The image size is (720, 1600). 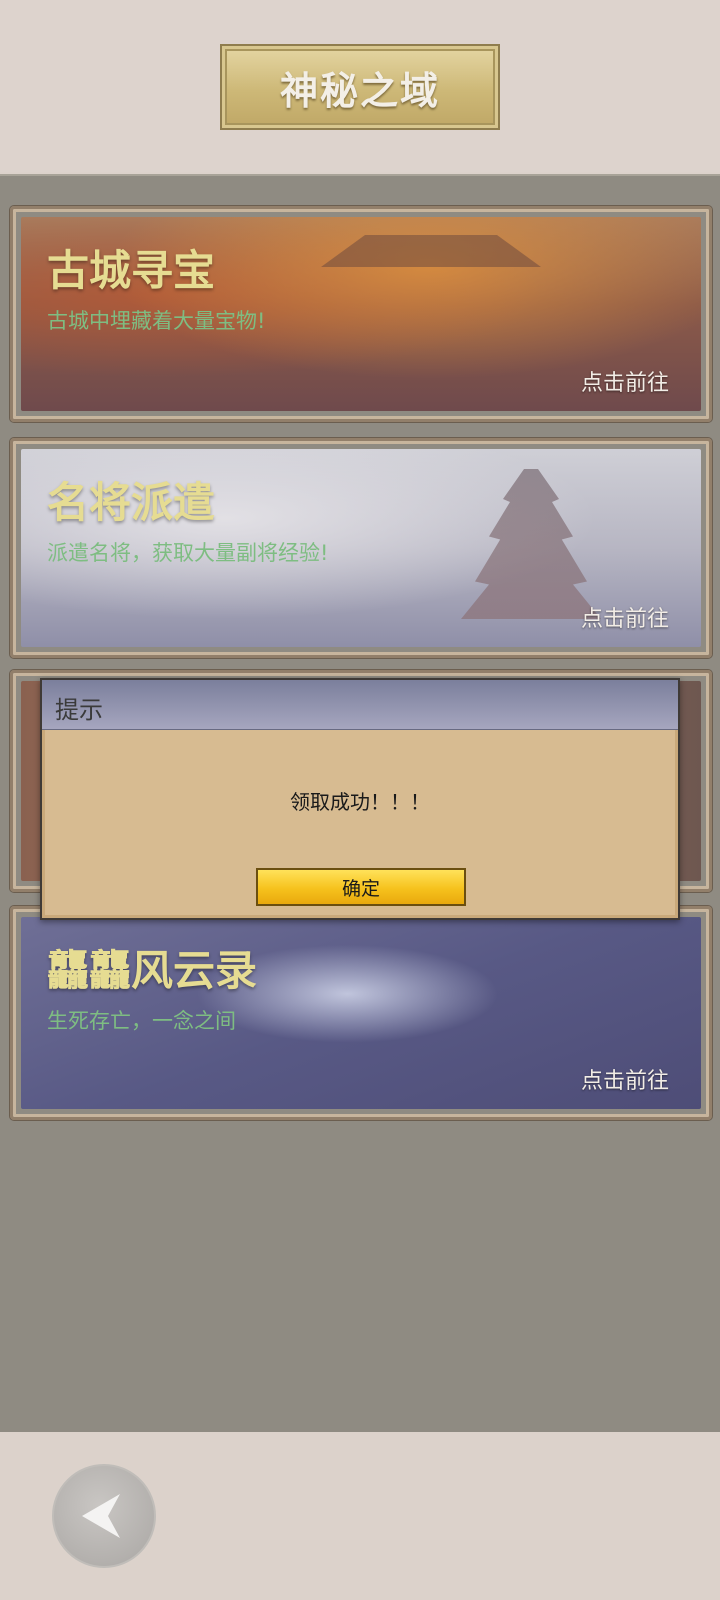 What do you see at coordinates (79, 710) in the screenshot?
I see `dialog-title: 提示` at bounding box center [79, 710].